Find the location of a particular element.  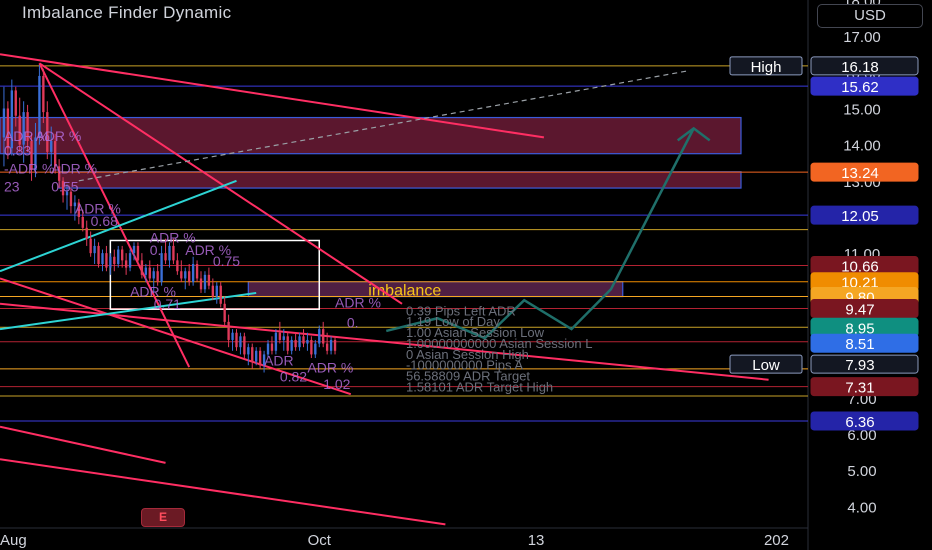

y-tick-label-14: 4.00 is located at coordinates (861, 507).